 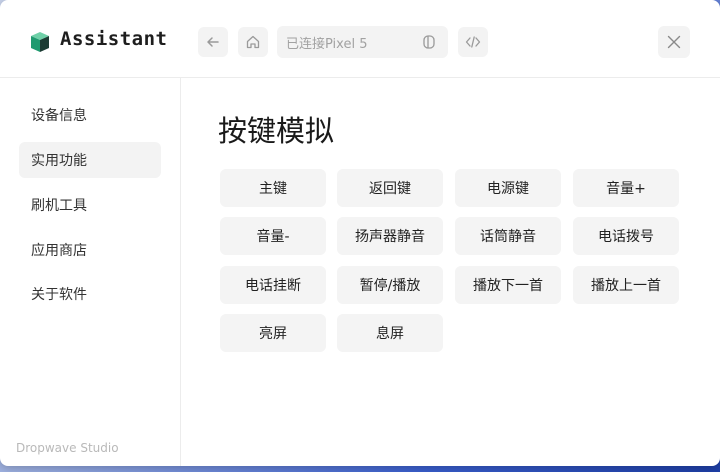 I want to click on code-icon, so click(x=473, y=42).